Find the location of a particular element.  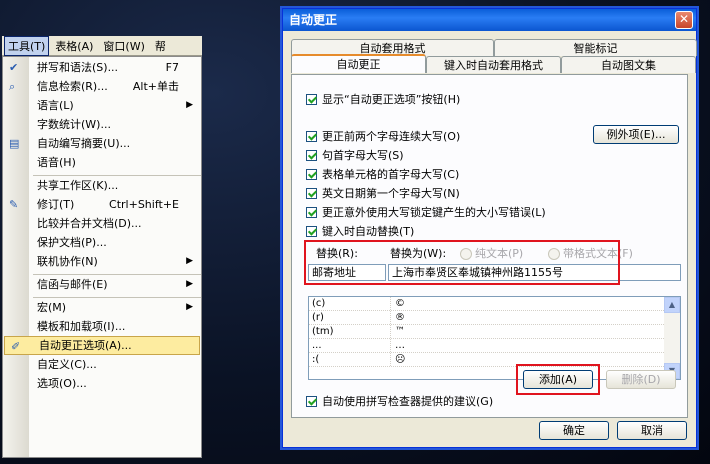

menu-item-label: 信函与邮件(E) is located at coordinates (72, 284).